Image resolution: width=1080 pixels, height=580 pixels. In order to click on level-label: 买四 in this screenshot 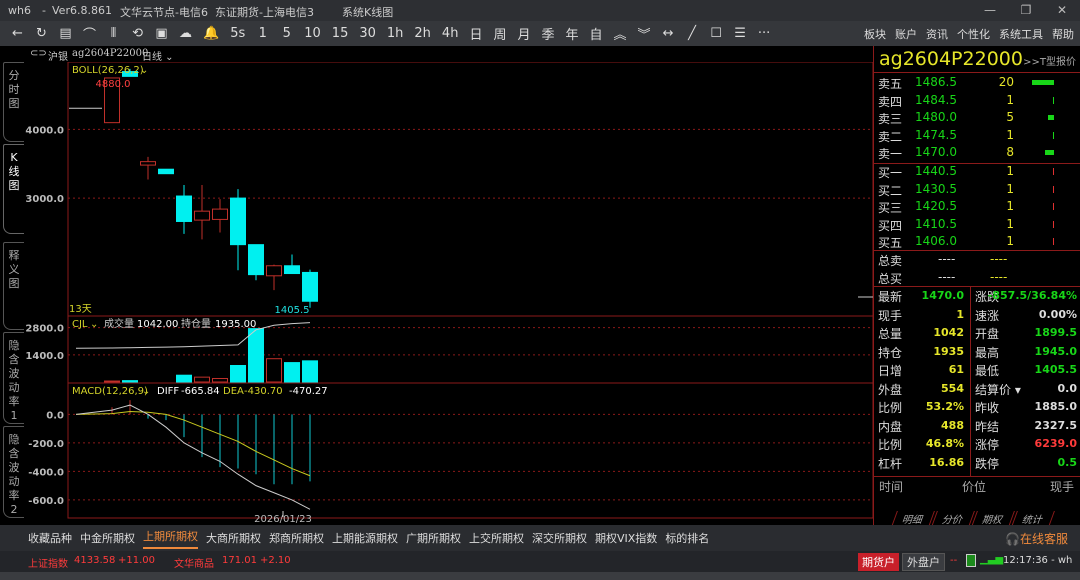, I will do `click(890, 225)`.